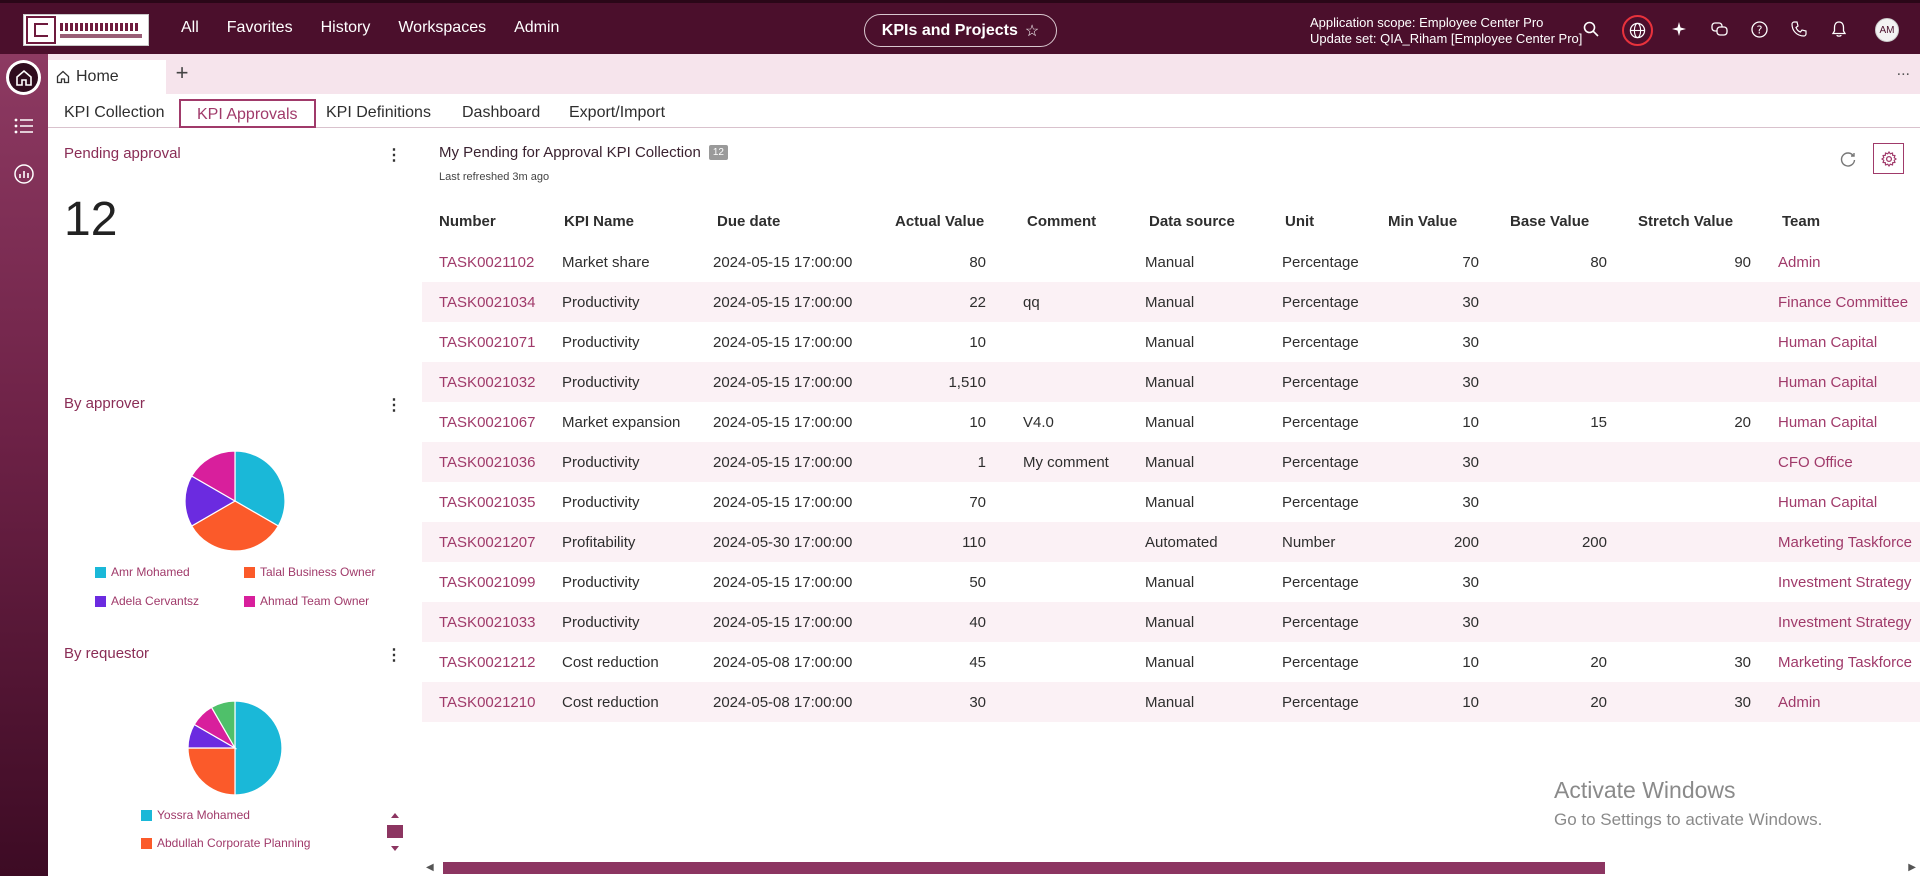  I want to click on task-number-link: TASK0021071, so click(486, 342).